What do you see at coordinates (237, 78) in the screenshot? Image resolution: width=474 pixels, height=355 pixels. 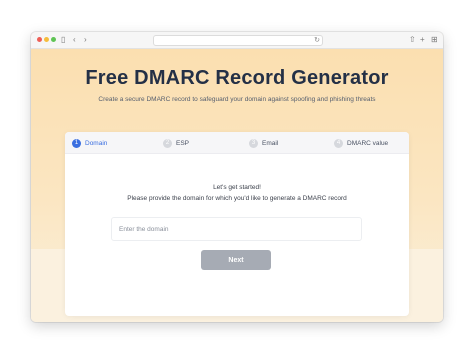 I see `page-title: Free DMARC Record Generator` at bounding box center [237, 78].